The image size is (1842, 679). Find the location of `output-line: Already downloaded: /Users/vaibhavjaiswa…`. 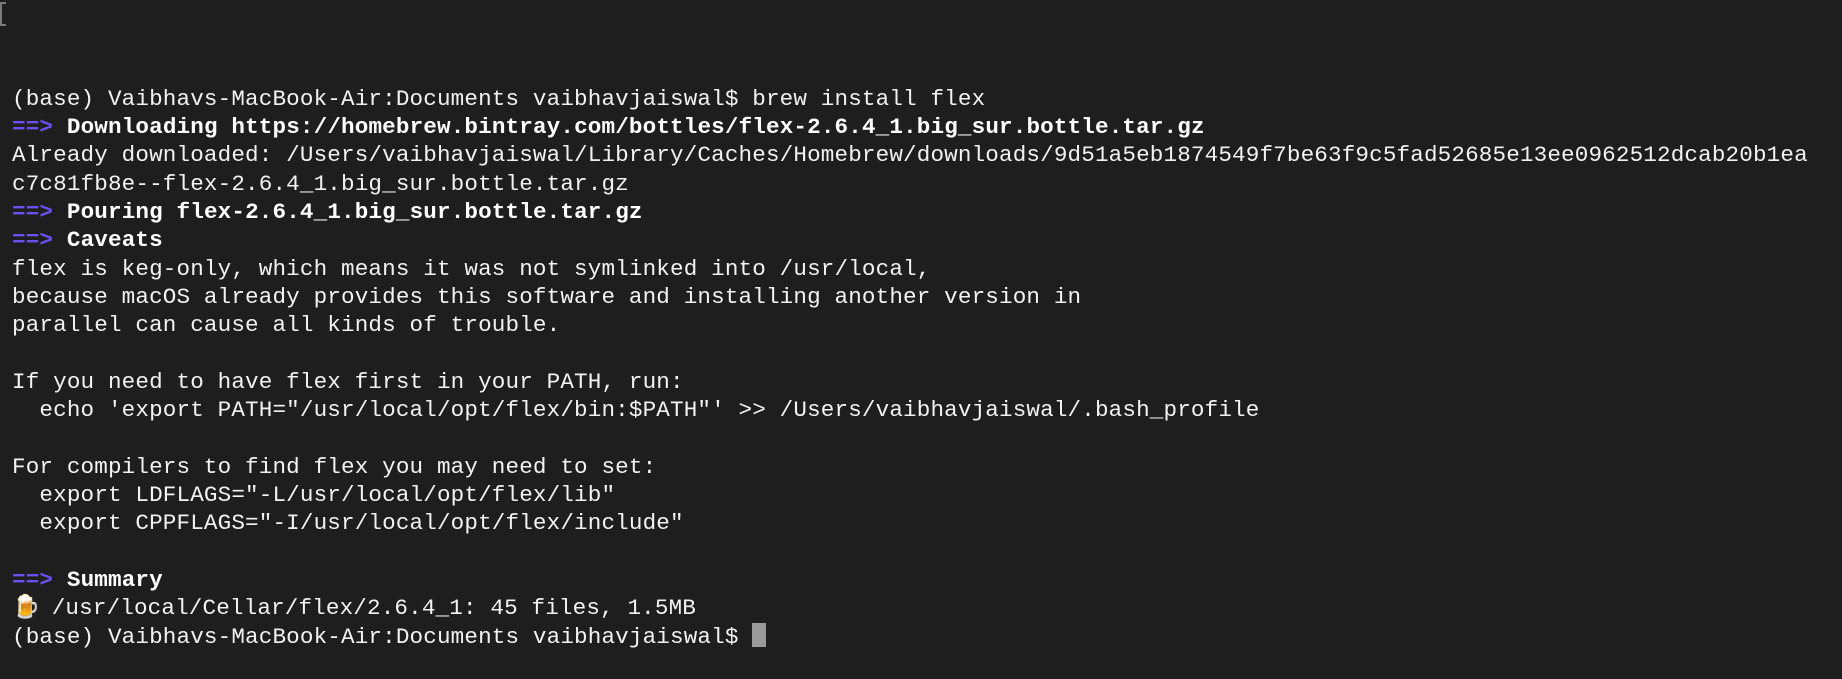

output-line: Already downloaded: /Users/vaibhavjaiswa… is located at coordinates (927, 155).